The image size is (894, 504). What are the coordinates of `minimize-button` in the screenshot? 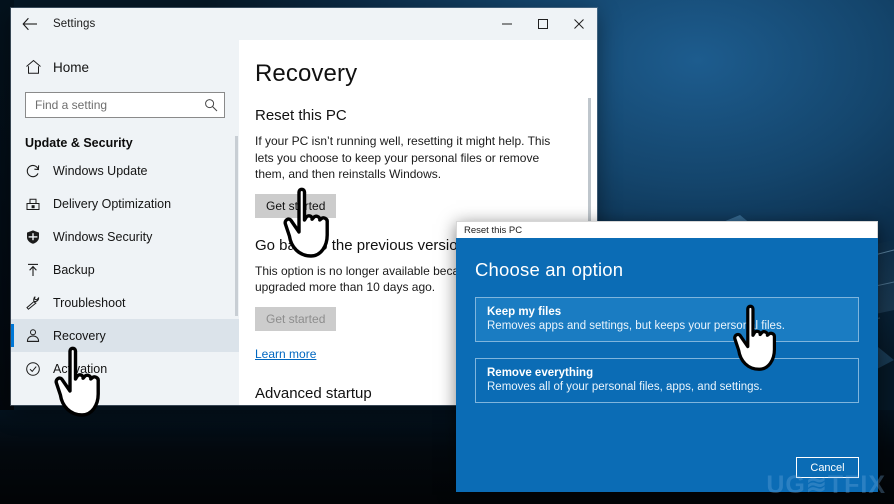 It's located at (507, 24).